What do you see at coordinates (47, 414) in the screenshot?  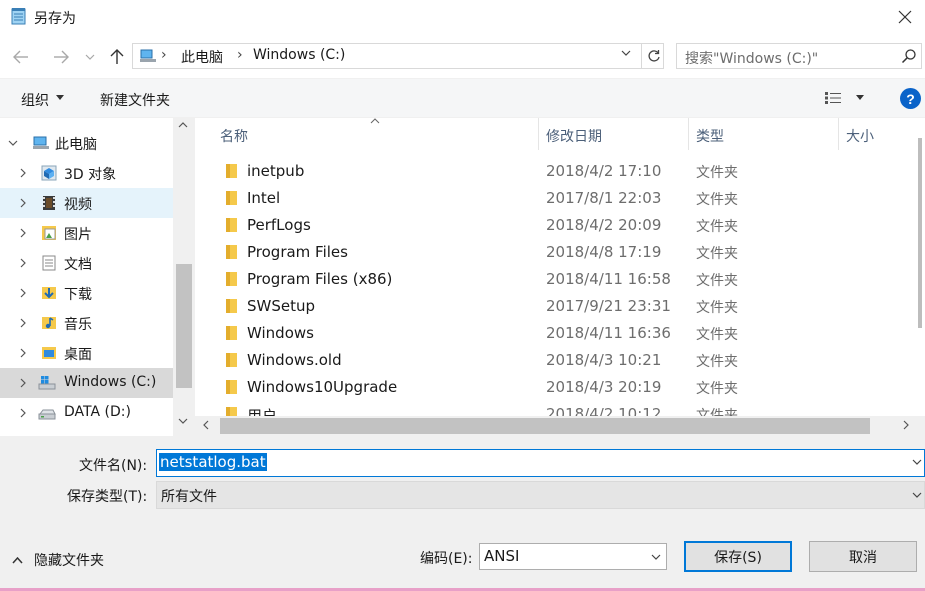 I see `drive-icon` at bounding box center [47, 414].